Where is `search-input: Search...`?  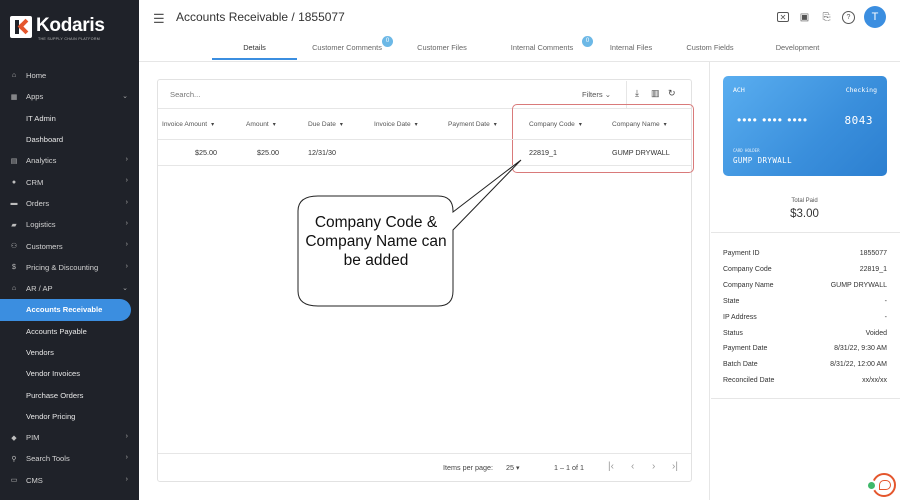 search-input: Search... is located at coordinates (185, 94).